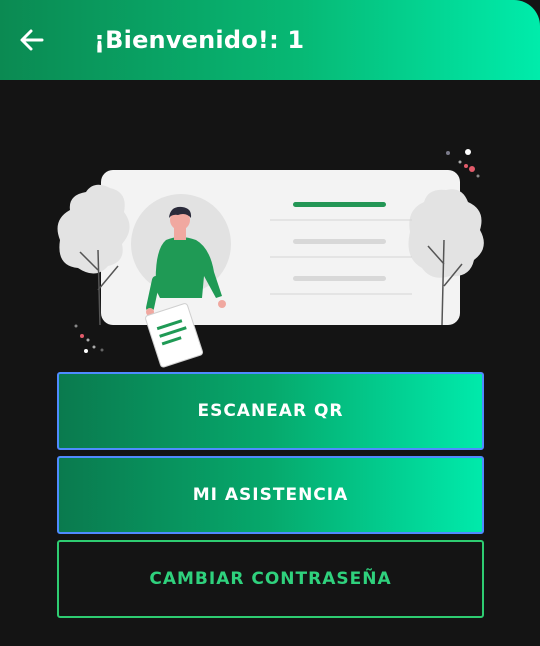 The height and width of the screenshot is (646, 540). Describe the element at coordinates (270, 495) in the screenshot. I see `my-attendance-button: MI ASISTENCIA` at that location.